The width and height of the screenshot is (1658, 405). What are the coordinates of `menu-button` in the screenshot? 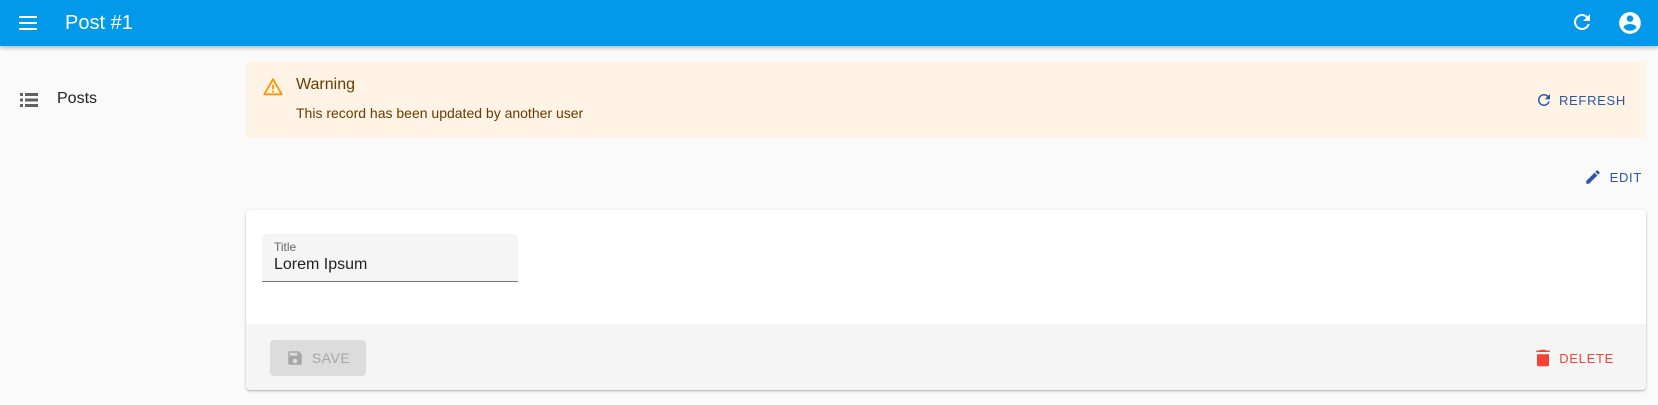 It's located at (28, 23).